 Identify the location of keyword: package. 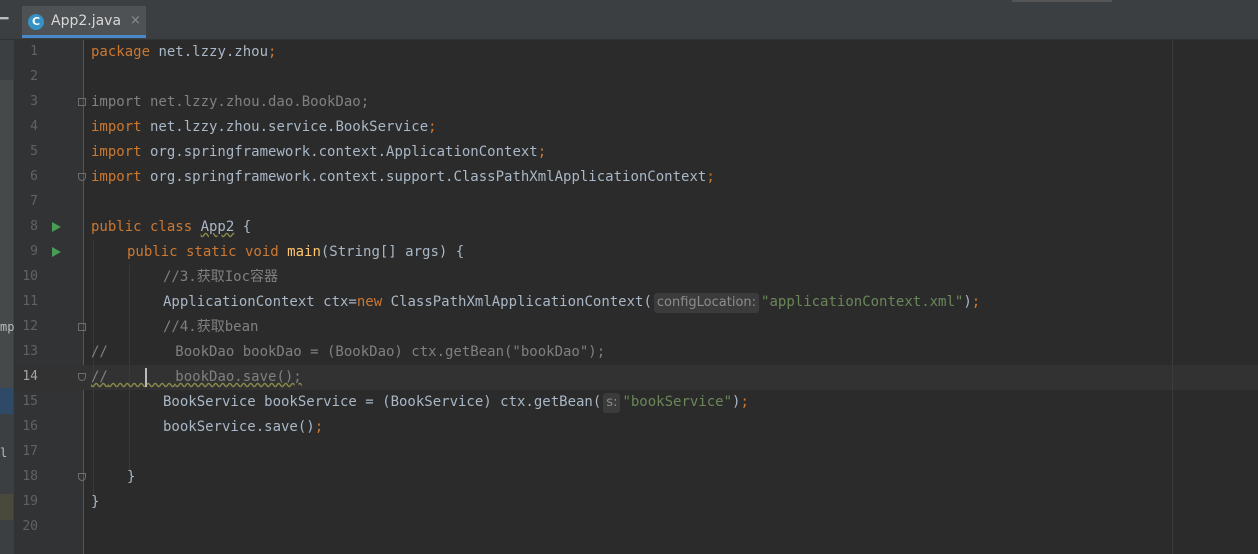
(121, 52).